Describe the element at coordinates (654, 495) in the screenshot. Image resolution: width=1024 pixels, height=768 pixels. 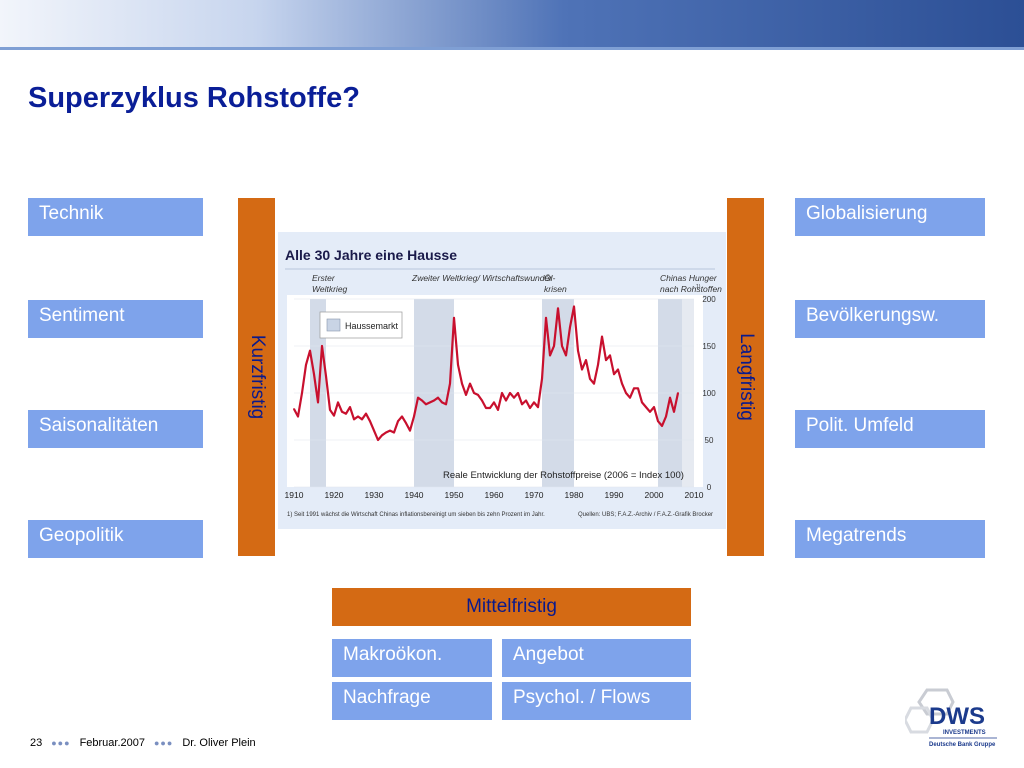
I see `x-tick-label: 2000` at that location.